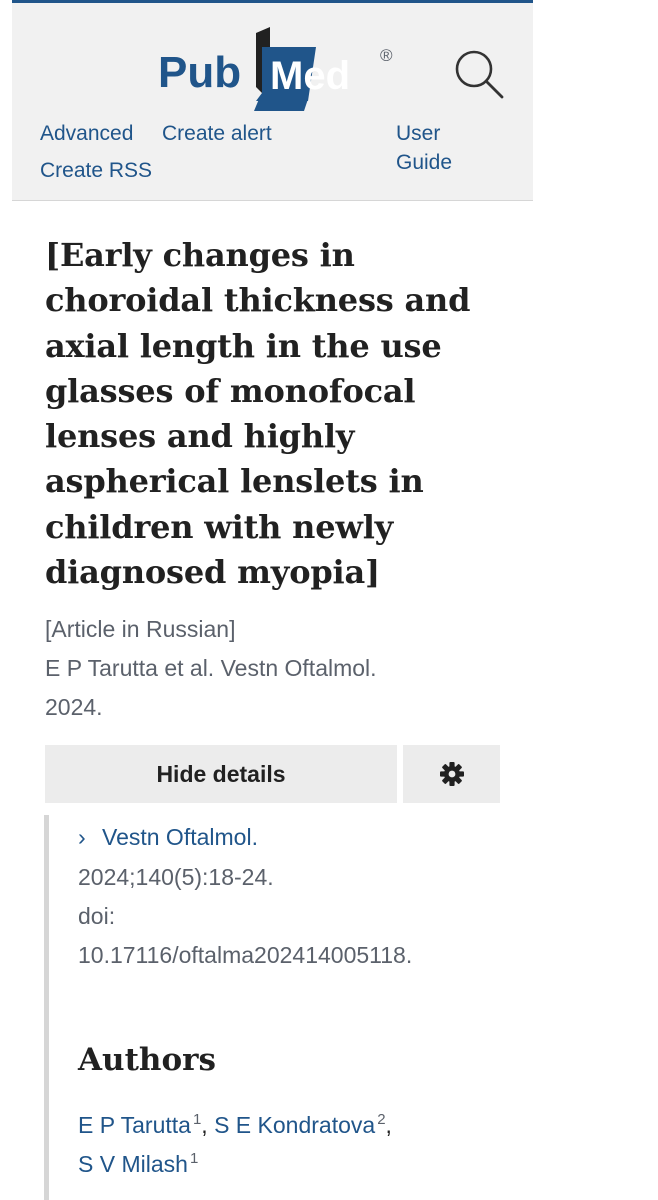 This screenshot has width=658, height=1200. I want to click on search-icon, so click(479, 74).